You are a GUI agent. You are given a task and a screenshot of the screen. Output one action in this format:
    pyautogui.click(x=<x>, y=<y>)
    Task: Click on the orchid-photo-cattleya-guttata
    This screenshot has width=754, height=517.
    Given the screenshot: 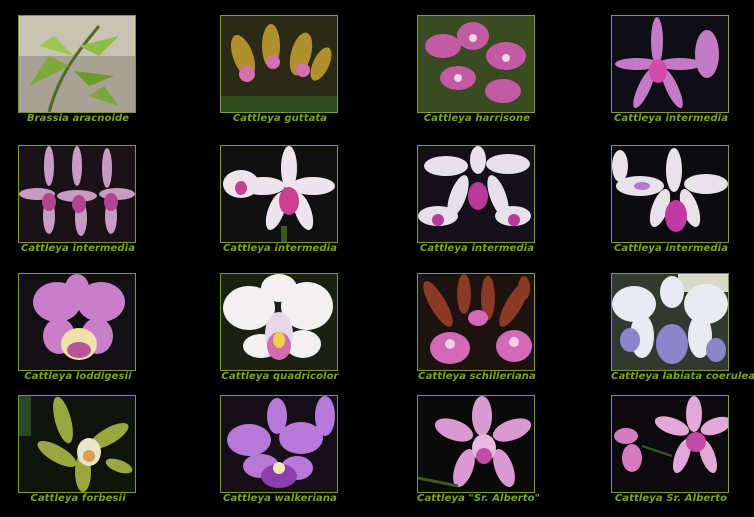 What is the action you would take?
    pyautogui.click(x=279, y=64)
    